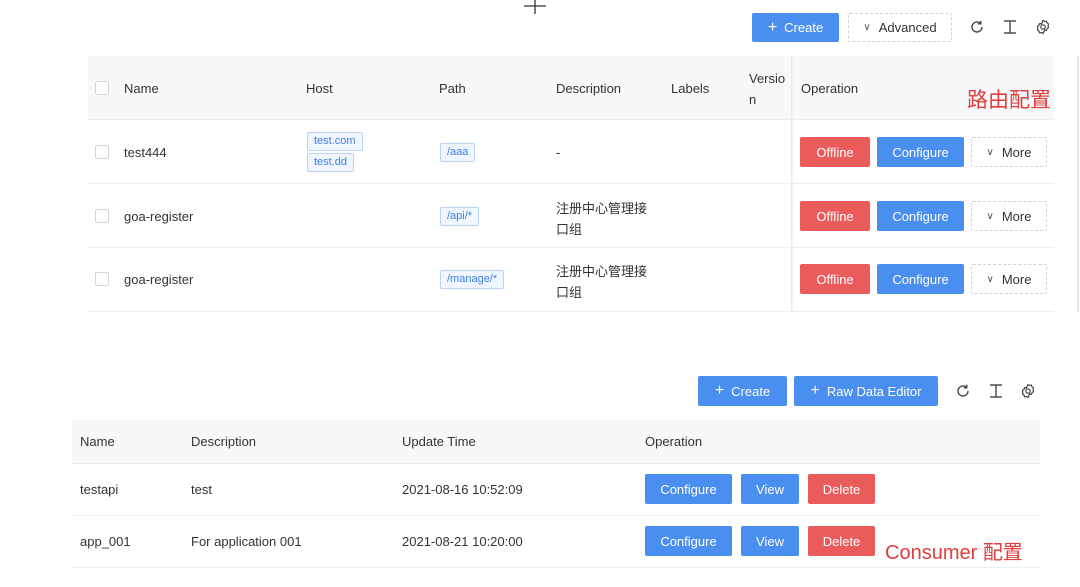 This screenshot has width=1080, height=587. What do you see at coordinates (460, 216) in the screenshot?
I see `path-tag: /api/*` at bounding box center [460, 216].